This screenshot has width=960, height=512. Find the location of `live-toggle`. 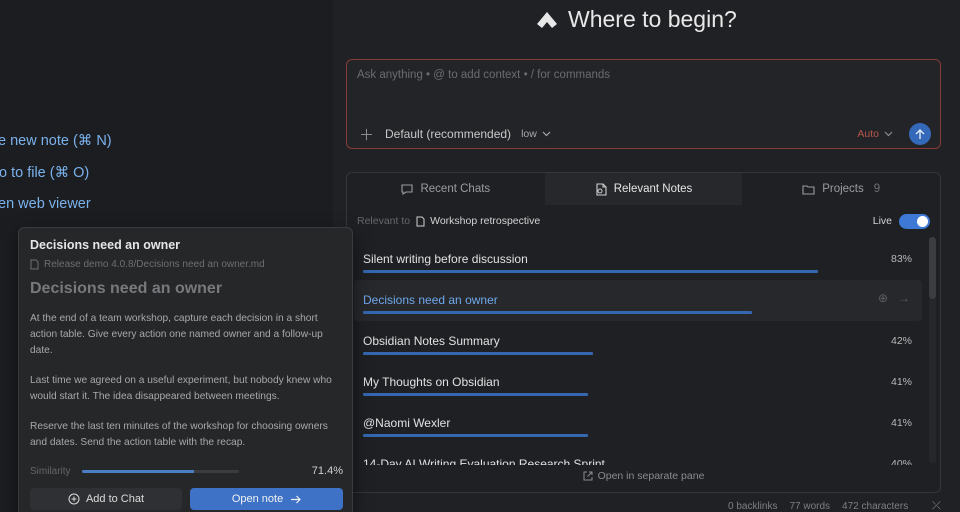

live-toggle is located at coordinates (914, 221).